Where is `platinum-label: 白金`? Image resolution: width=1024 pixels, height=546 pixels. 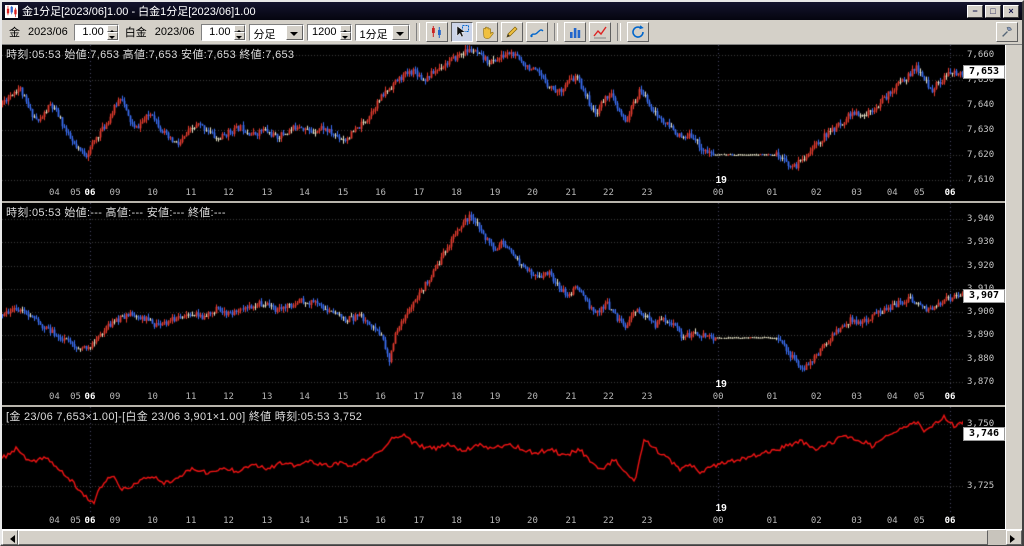 platinum-label: 白金 is located at coordinates (135, 33).